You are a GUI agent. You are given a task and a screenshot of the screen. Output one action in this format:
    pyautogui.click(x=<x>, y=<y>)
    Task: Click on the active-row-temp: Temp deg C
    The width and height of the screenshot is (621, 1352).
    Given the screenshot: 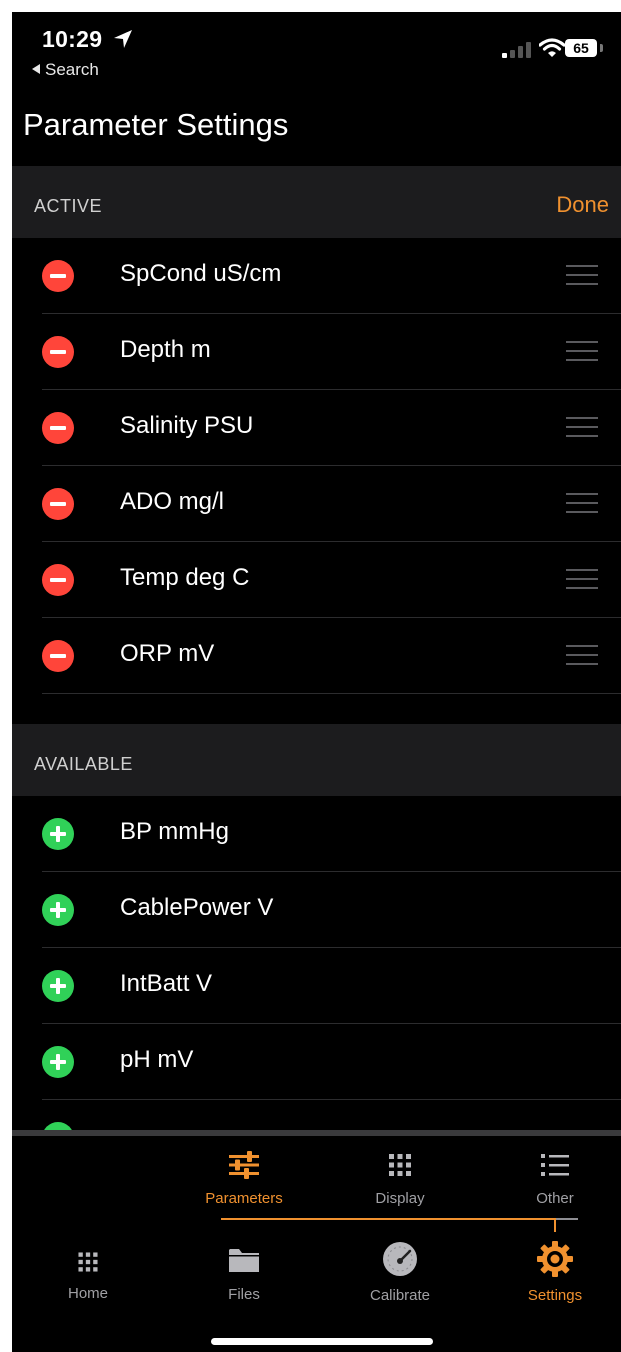 What is the action you would take?
    pyautogui.click(x=316, y=580)
    